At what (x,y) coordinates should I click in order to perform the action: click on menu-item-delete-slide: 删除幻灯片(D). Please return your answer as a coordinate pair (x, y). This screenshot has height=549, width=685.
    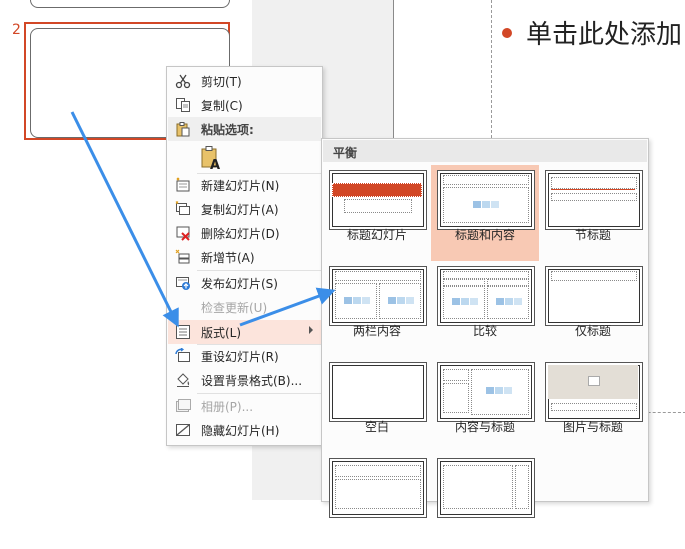
    Looking at the image, I should click on (244, 233).